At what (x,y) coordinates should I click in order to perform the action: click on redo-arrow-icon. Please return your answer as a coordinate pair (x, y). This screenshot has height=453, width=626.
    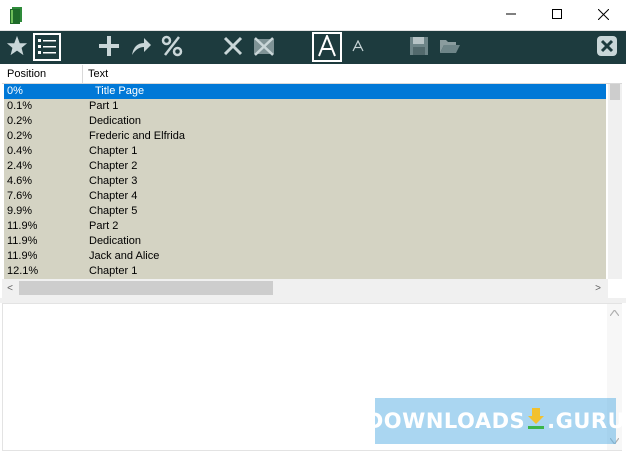
    Looking at the image, I should click on (141, 47).